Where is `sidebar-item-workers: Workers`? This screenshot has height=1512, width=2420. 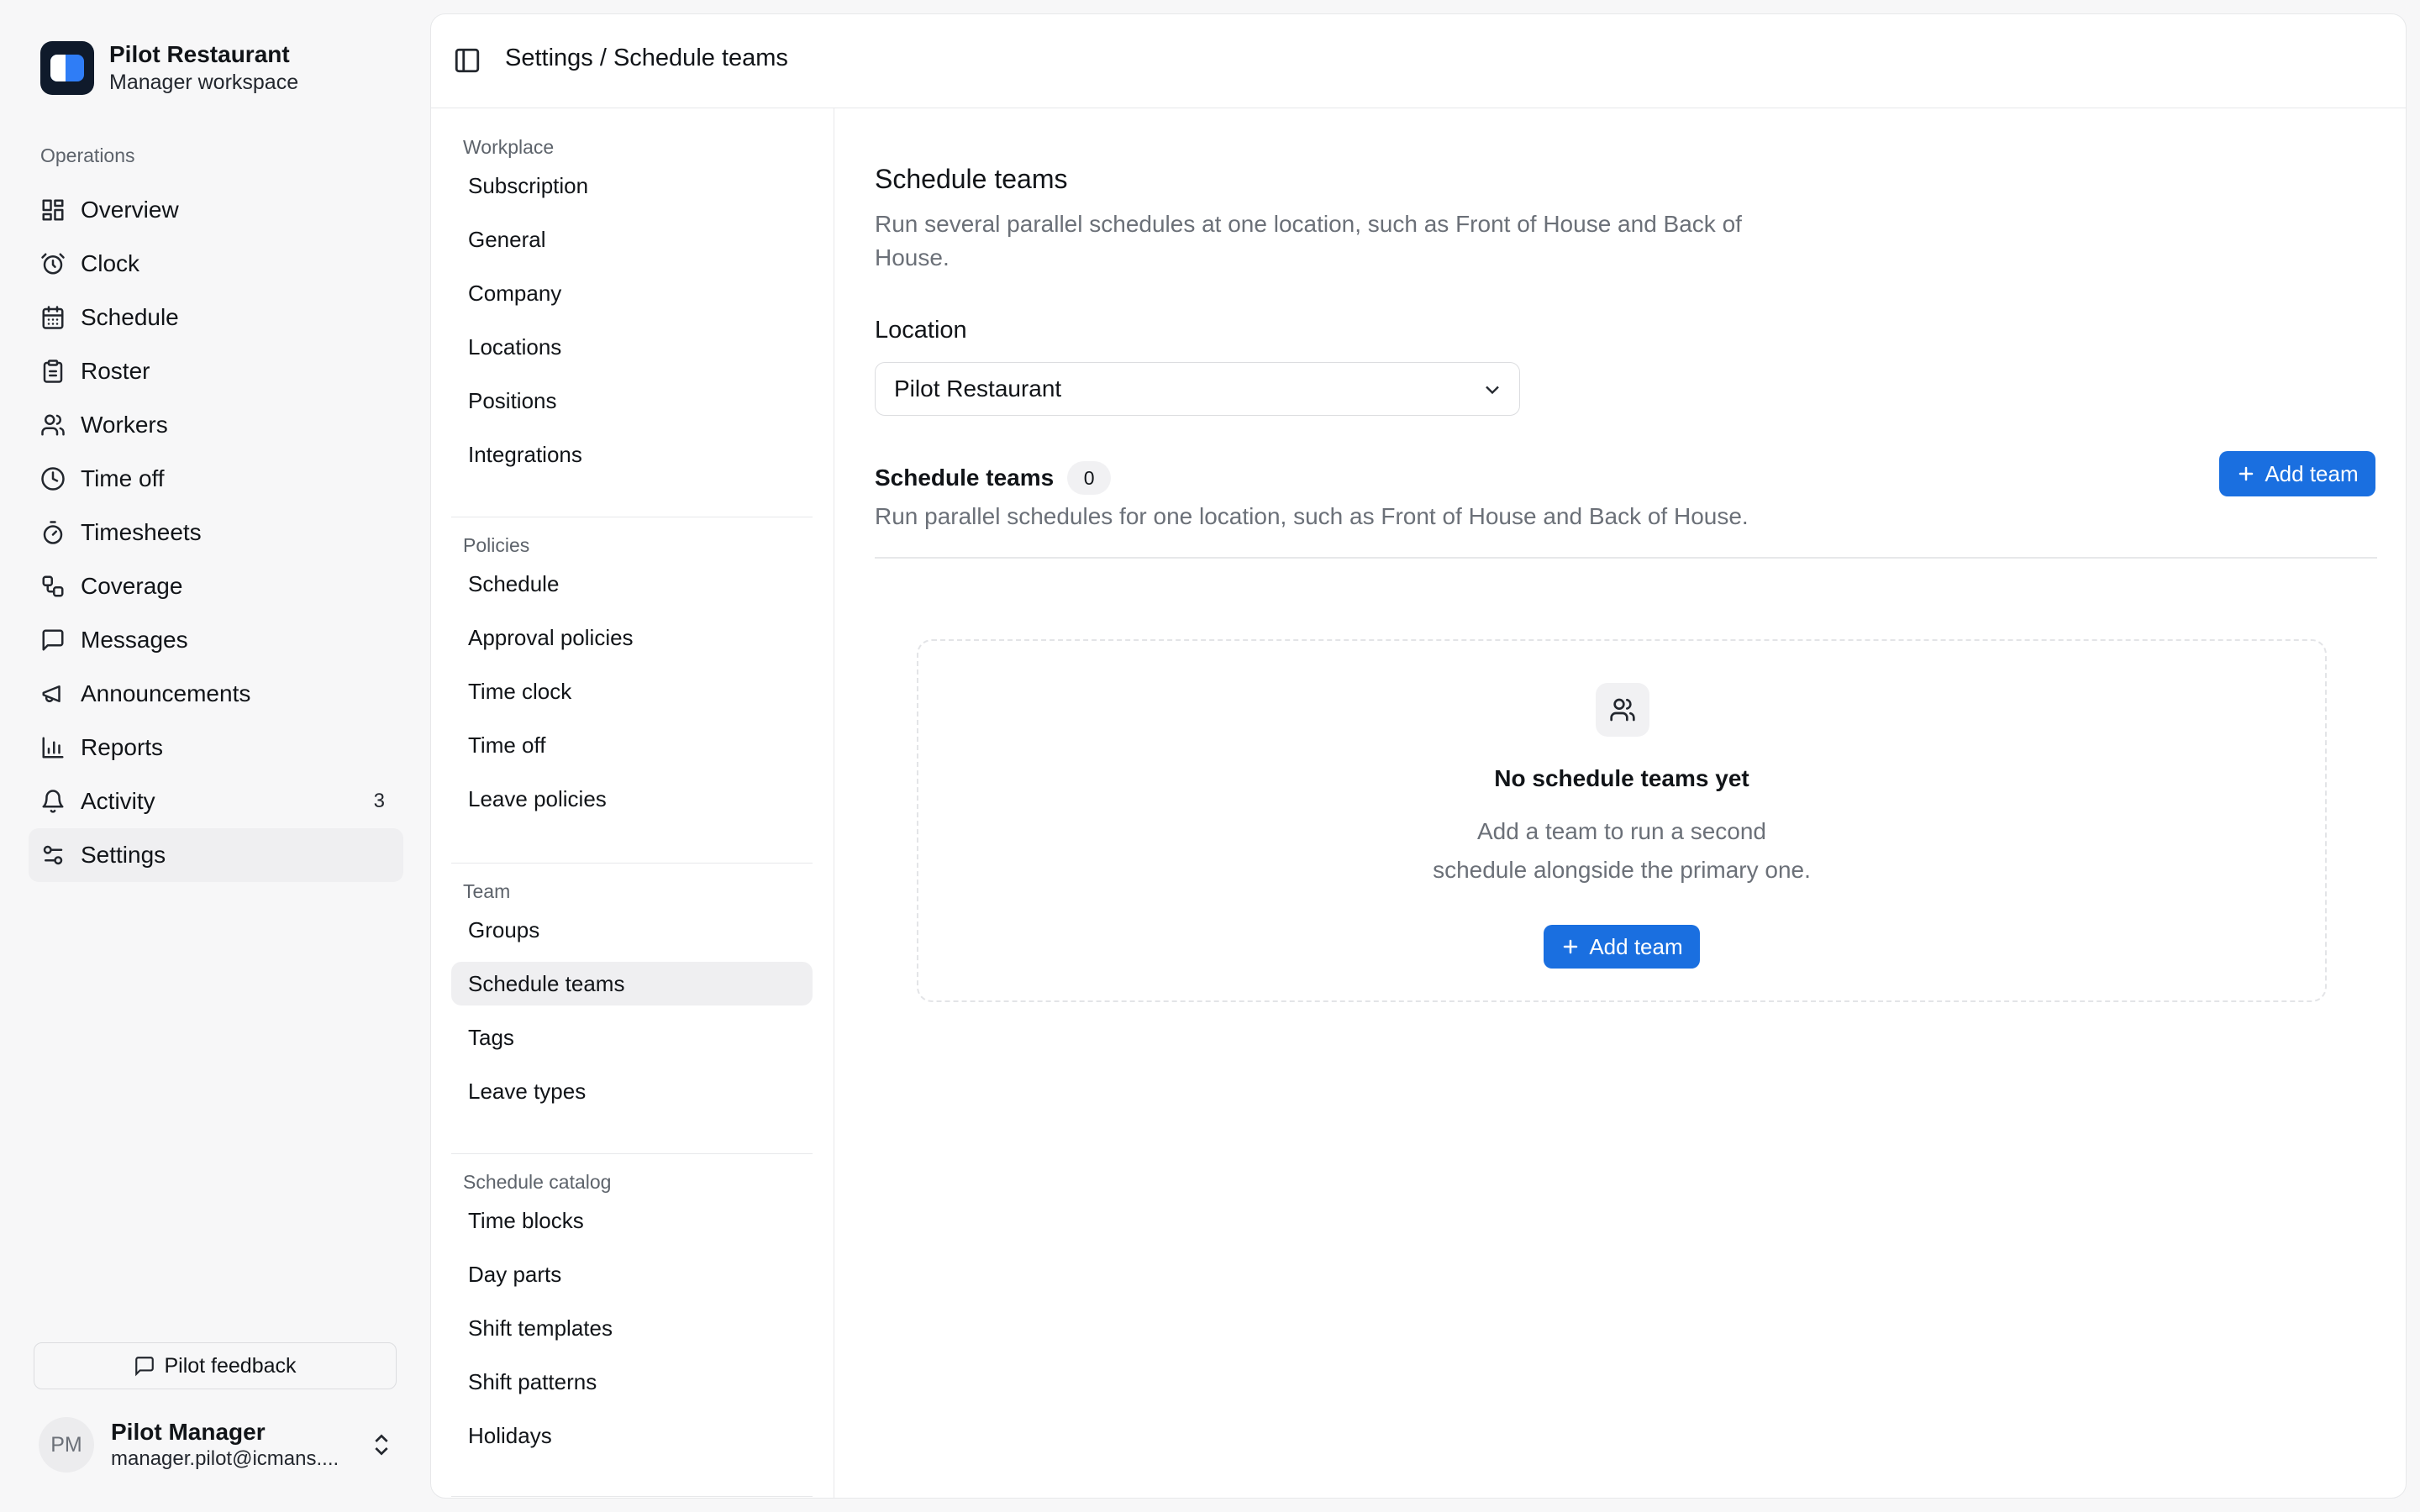
sidebar-item-workers: Workers is located at coordinates (216, 425).